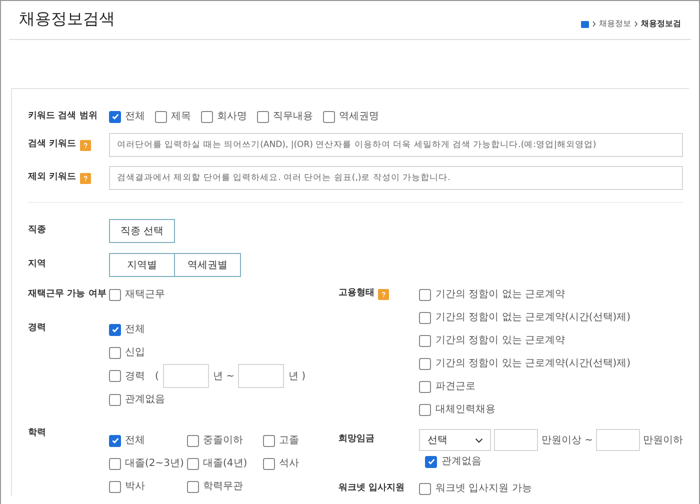  What do you see at coordinates (232, 117) in the screenshot?
I see `checkbox-label: 회사명` at bounding box center [232, 117].